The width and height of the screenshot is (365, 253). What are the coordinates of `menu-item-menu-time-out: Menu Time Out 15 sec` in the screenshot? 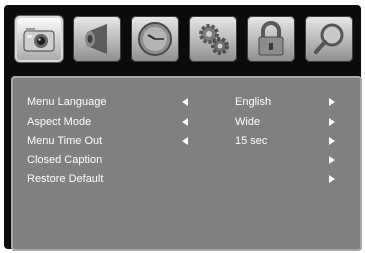 It's located at (186, 142).